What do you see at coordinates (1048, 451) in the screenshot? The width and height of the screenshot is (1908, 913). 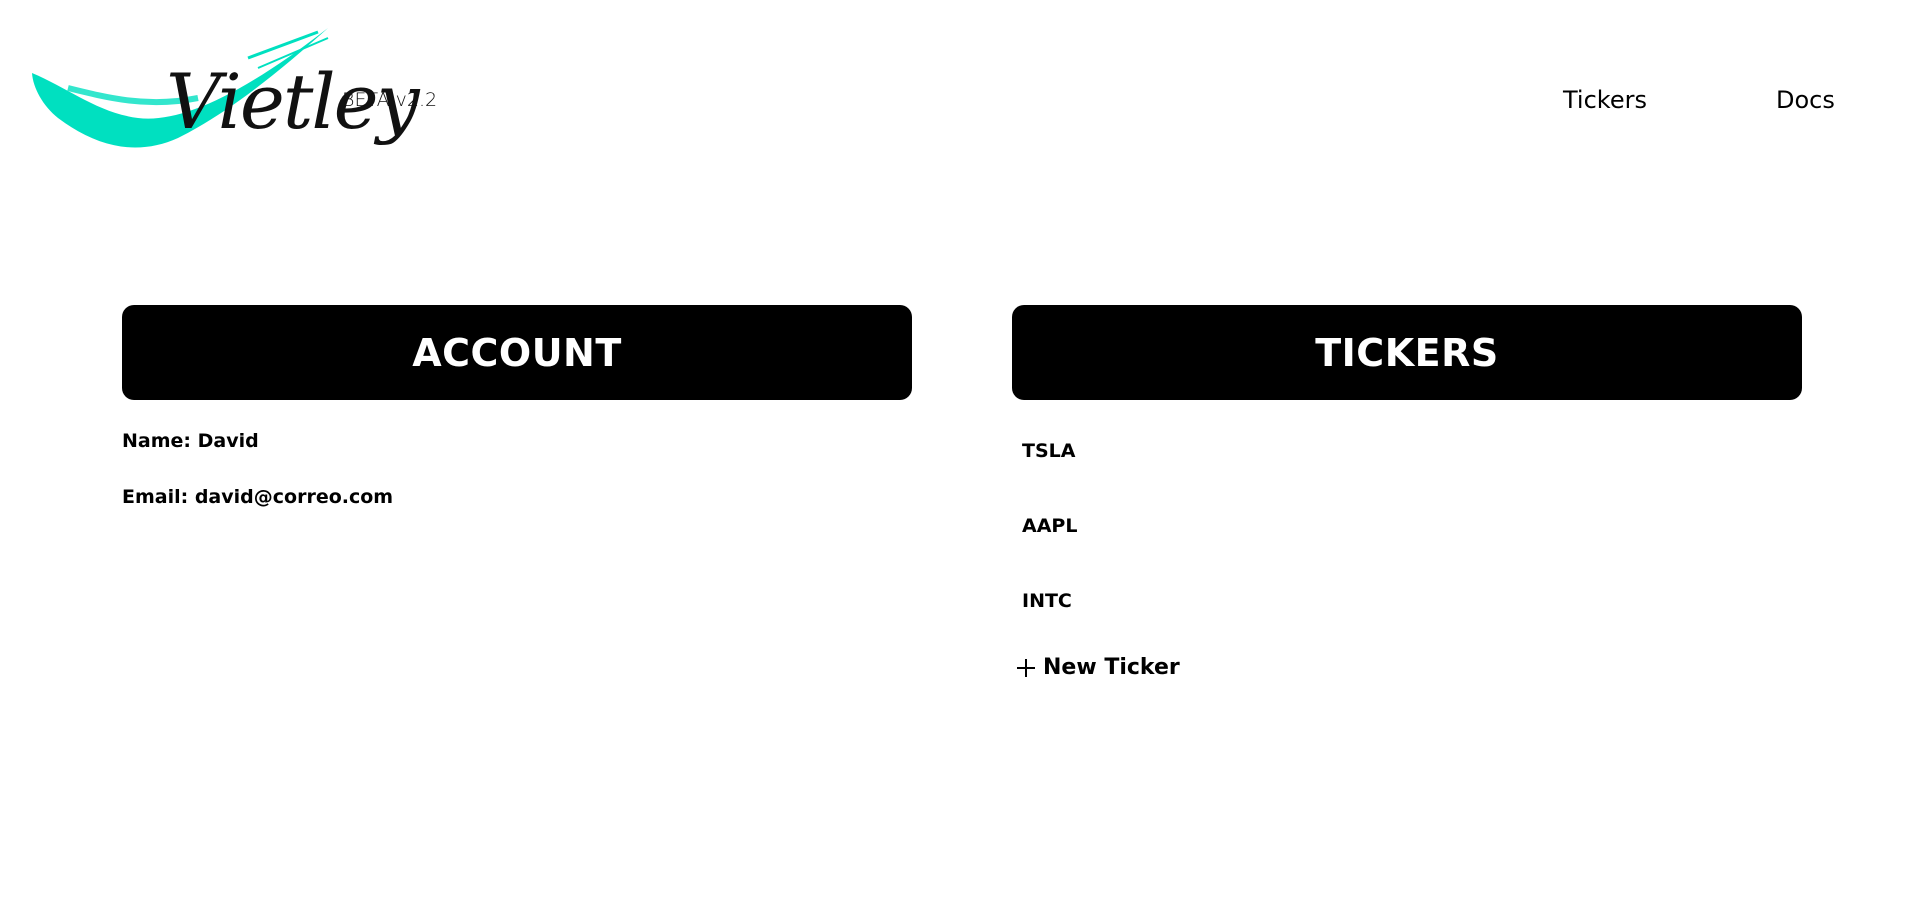 I see `ticker-item-tsla: TSLA` at bounding box center [1048, 451].